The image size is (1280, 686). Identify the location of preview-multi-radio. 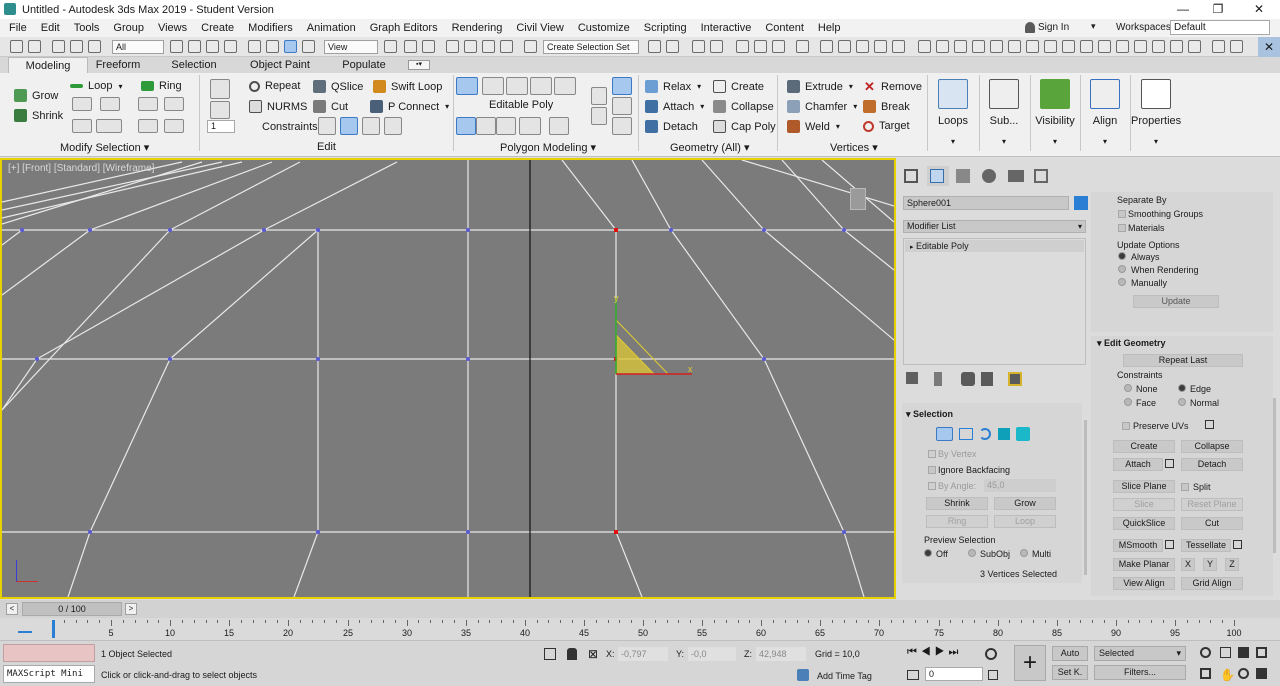
(1024, 553).